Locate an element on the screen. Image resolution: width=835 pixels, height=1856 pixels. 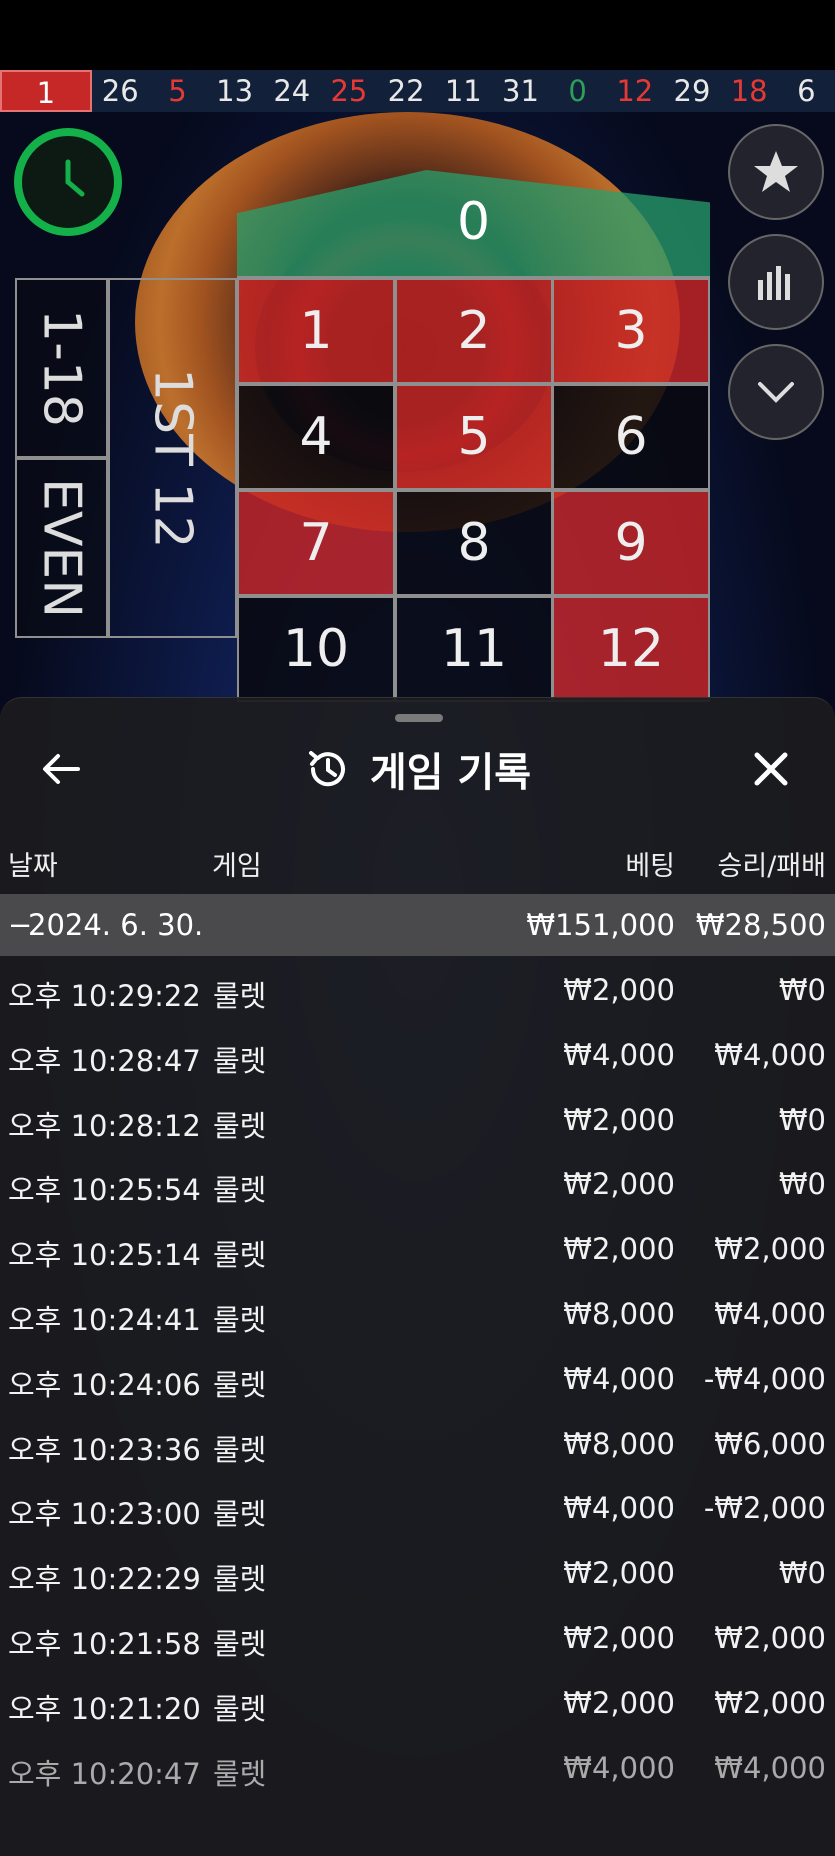
bet-even-label: EVEN is located at coordinates (61, 548).